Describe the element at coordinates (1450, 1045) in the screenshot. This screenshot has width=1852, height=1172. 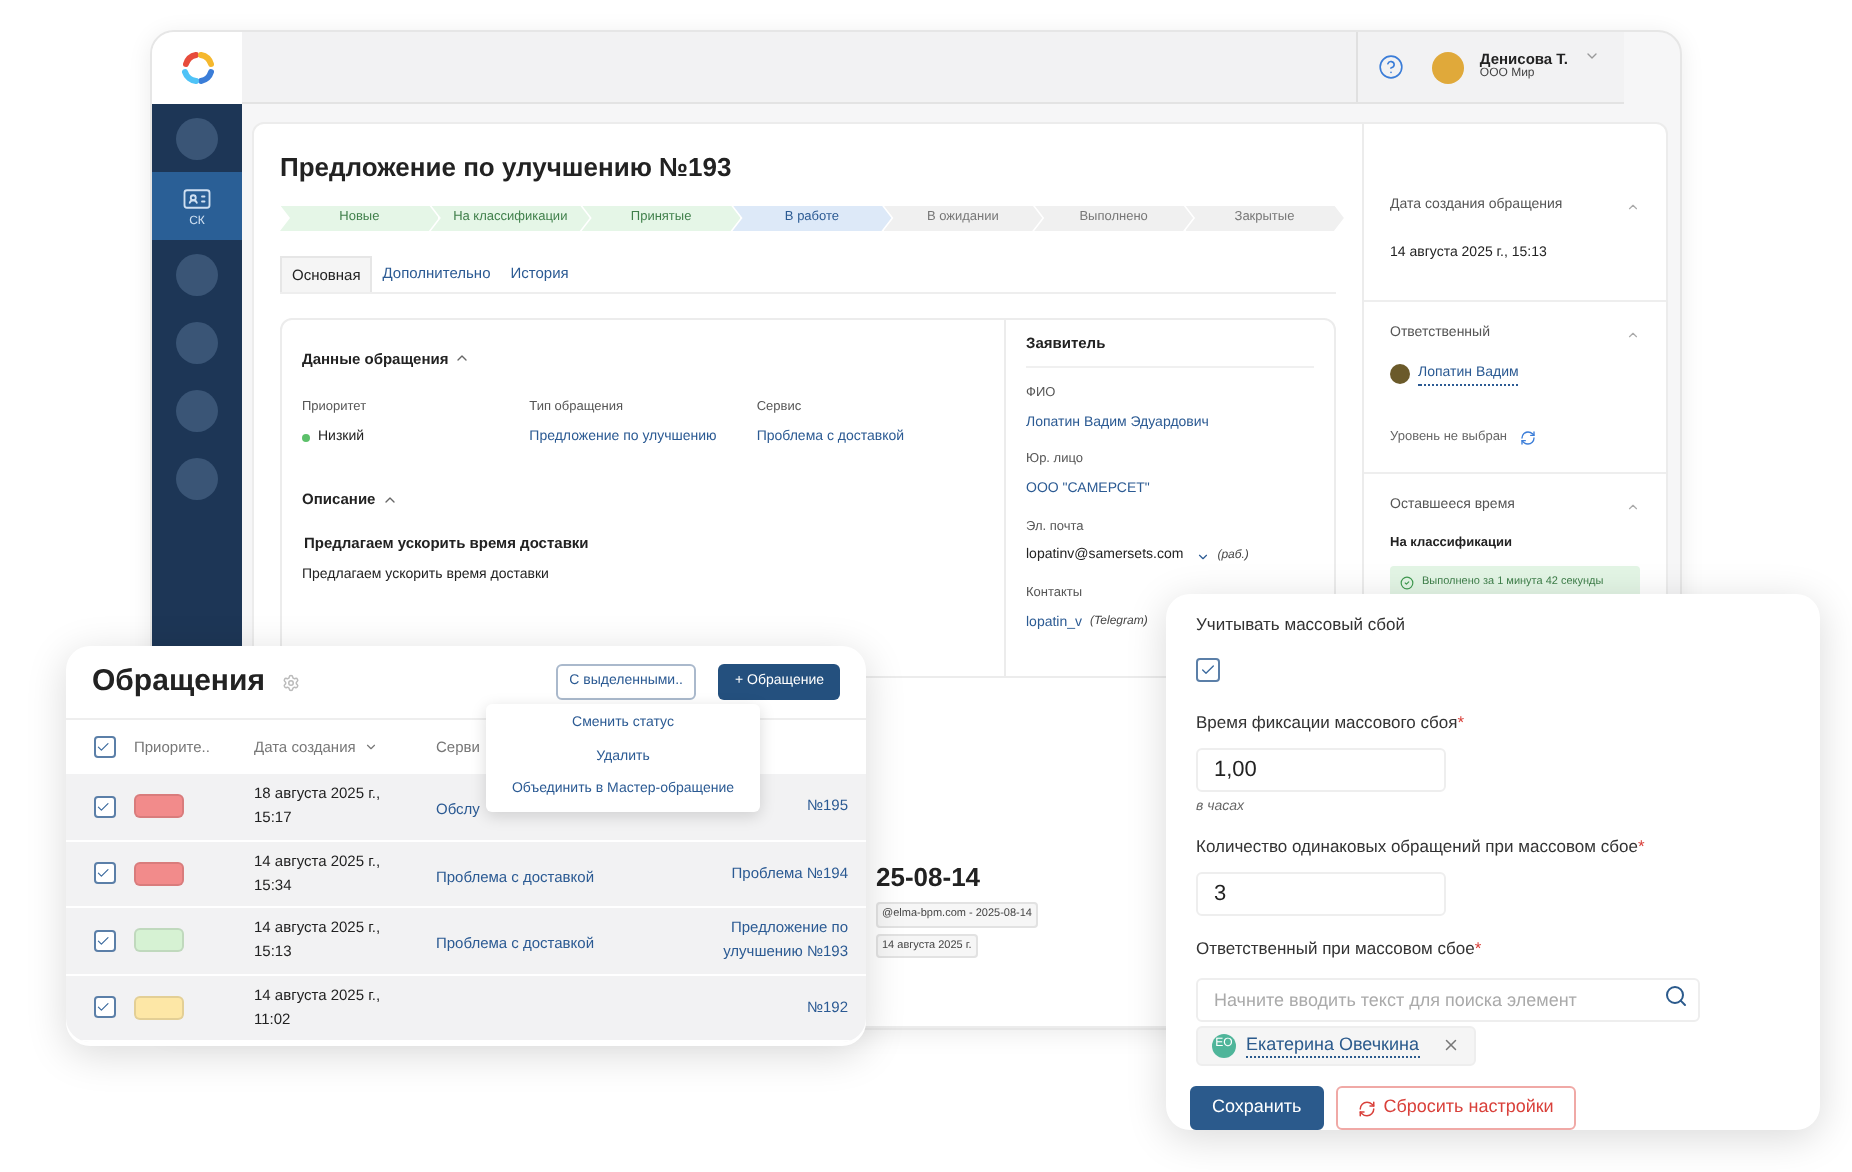
I see `close-icon` at that location.